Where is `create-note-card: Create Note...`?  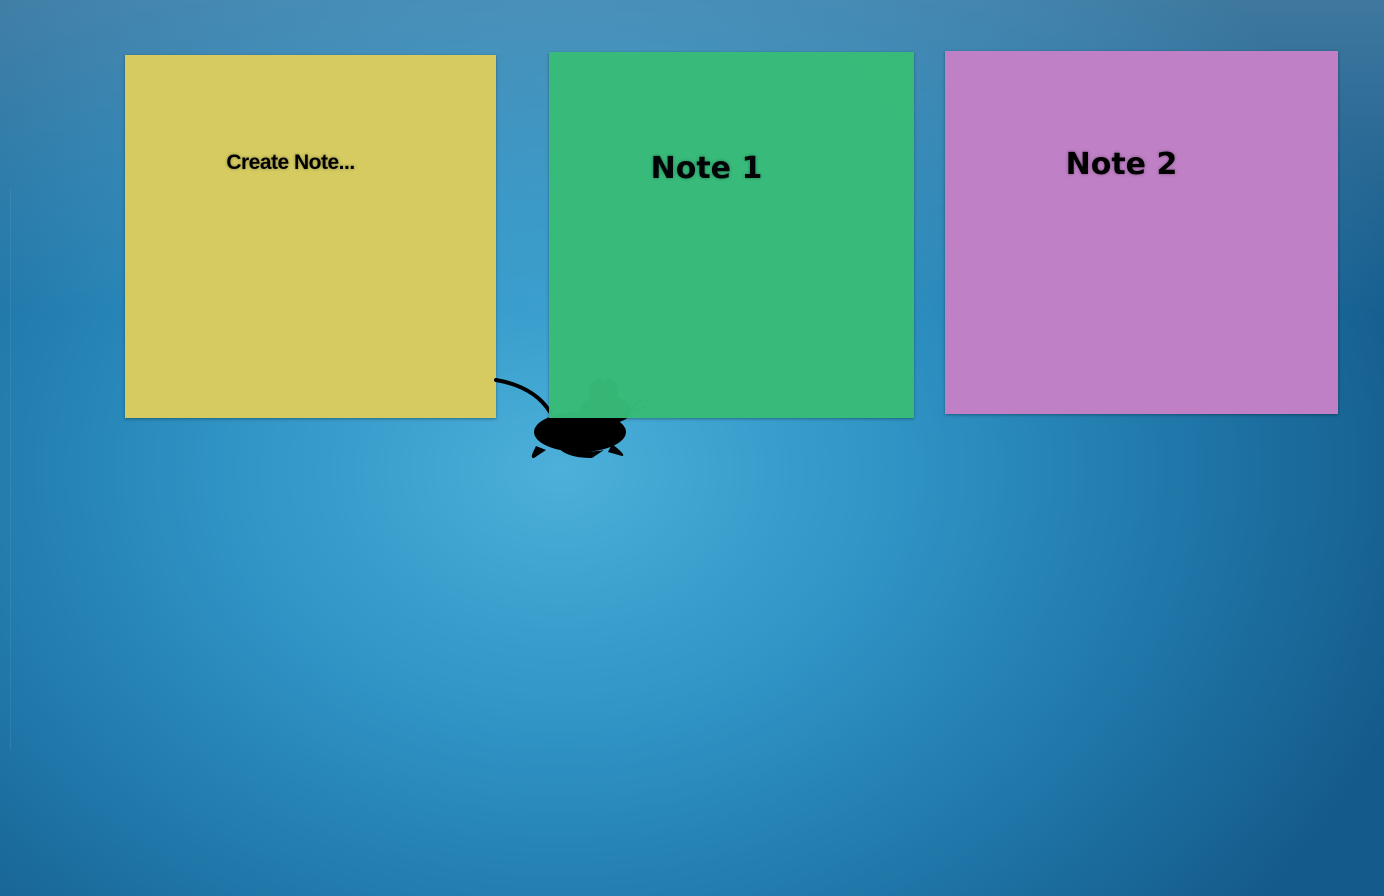 create-note-card: Create Note... is located at coordinates (310, 236).